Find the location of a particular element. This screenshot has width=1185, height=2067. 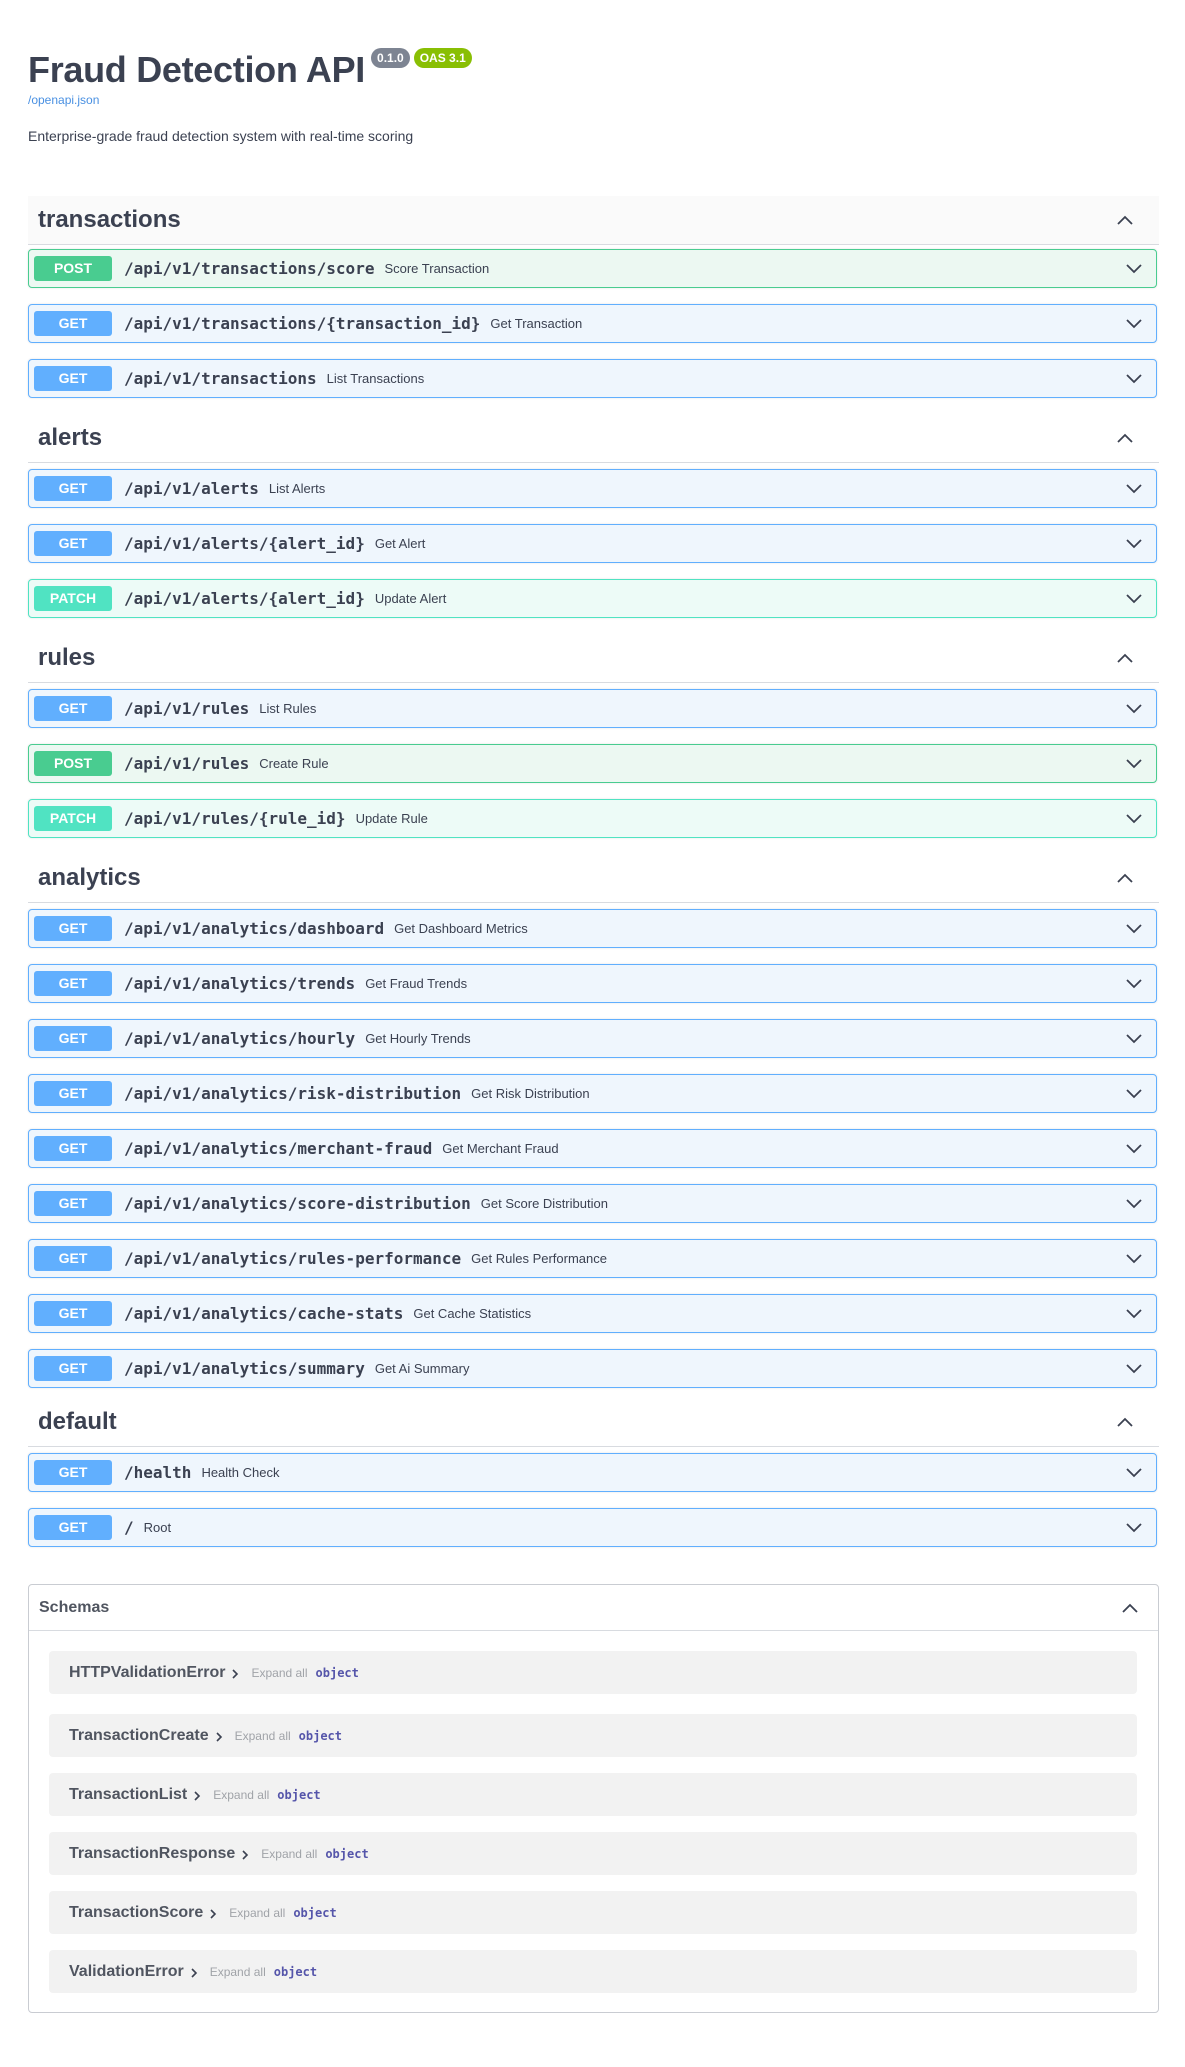

schema-model: HTTPValidationError Expand all object is located at coordinates (593, 1672).